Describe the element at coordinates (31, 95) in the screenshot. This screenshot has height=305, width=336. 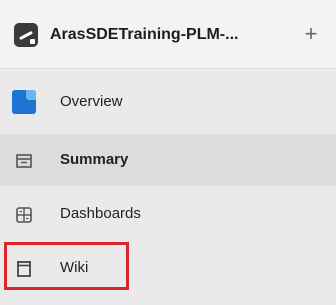
I see `overview-icon-corner` at that location.